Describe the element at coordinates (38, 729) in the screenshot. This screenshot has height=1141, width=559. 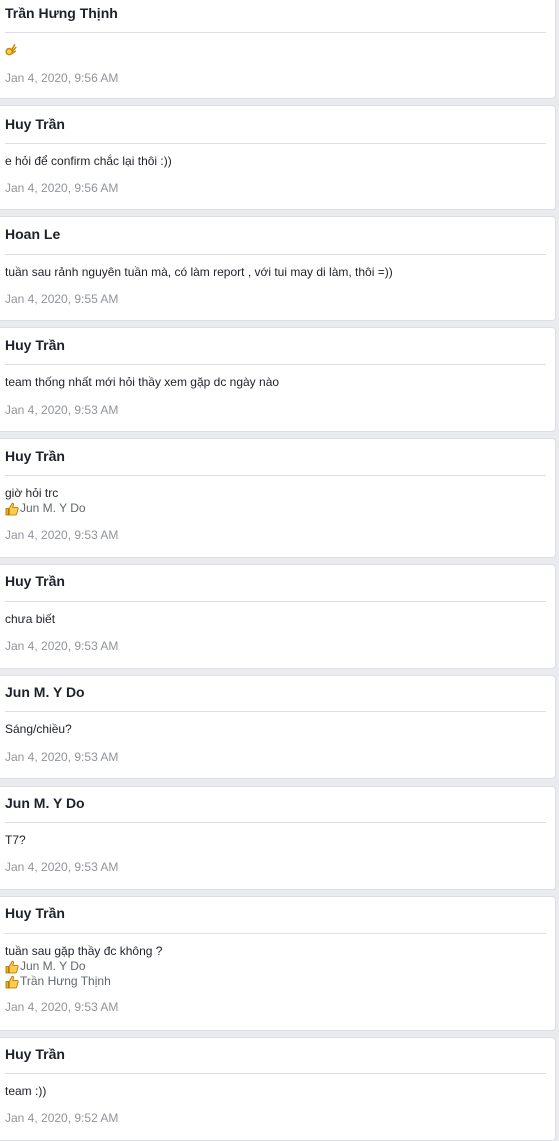
I see `message-text: Sáng/chiều?` at that location.